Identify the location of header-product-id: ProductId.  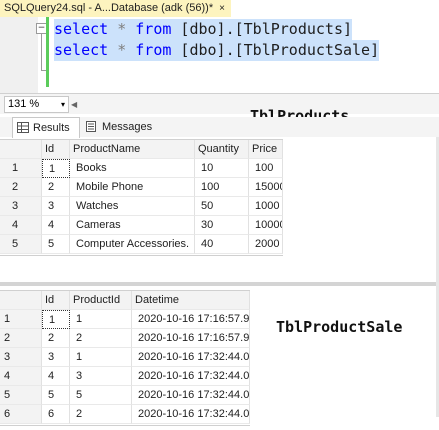
(101, 300).